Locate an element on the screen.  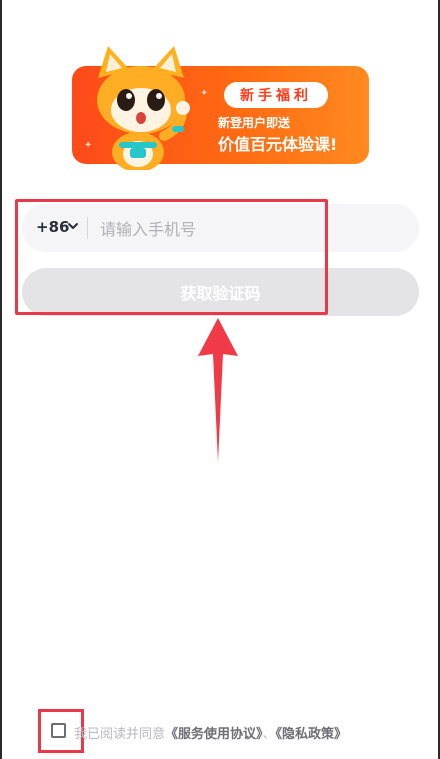
privacy-policy-link: 《隐私政策》 is located at coordinates (312, 734).